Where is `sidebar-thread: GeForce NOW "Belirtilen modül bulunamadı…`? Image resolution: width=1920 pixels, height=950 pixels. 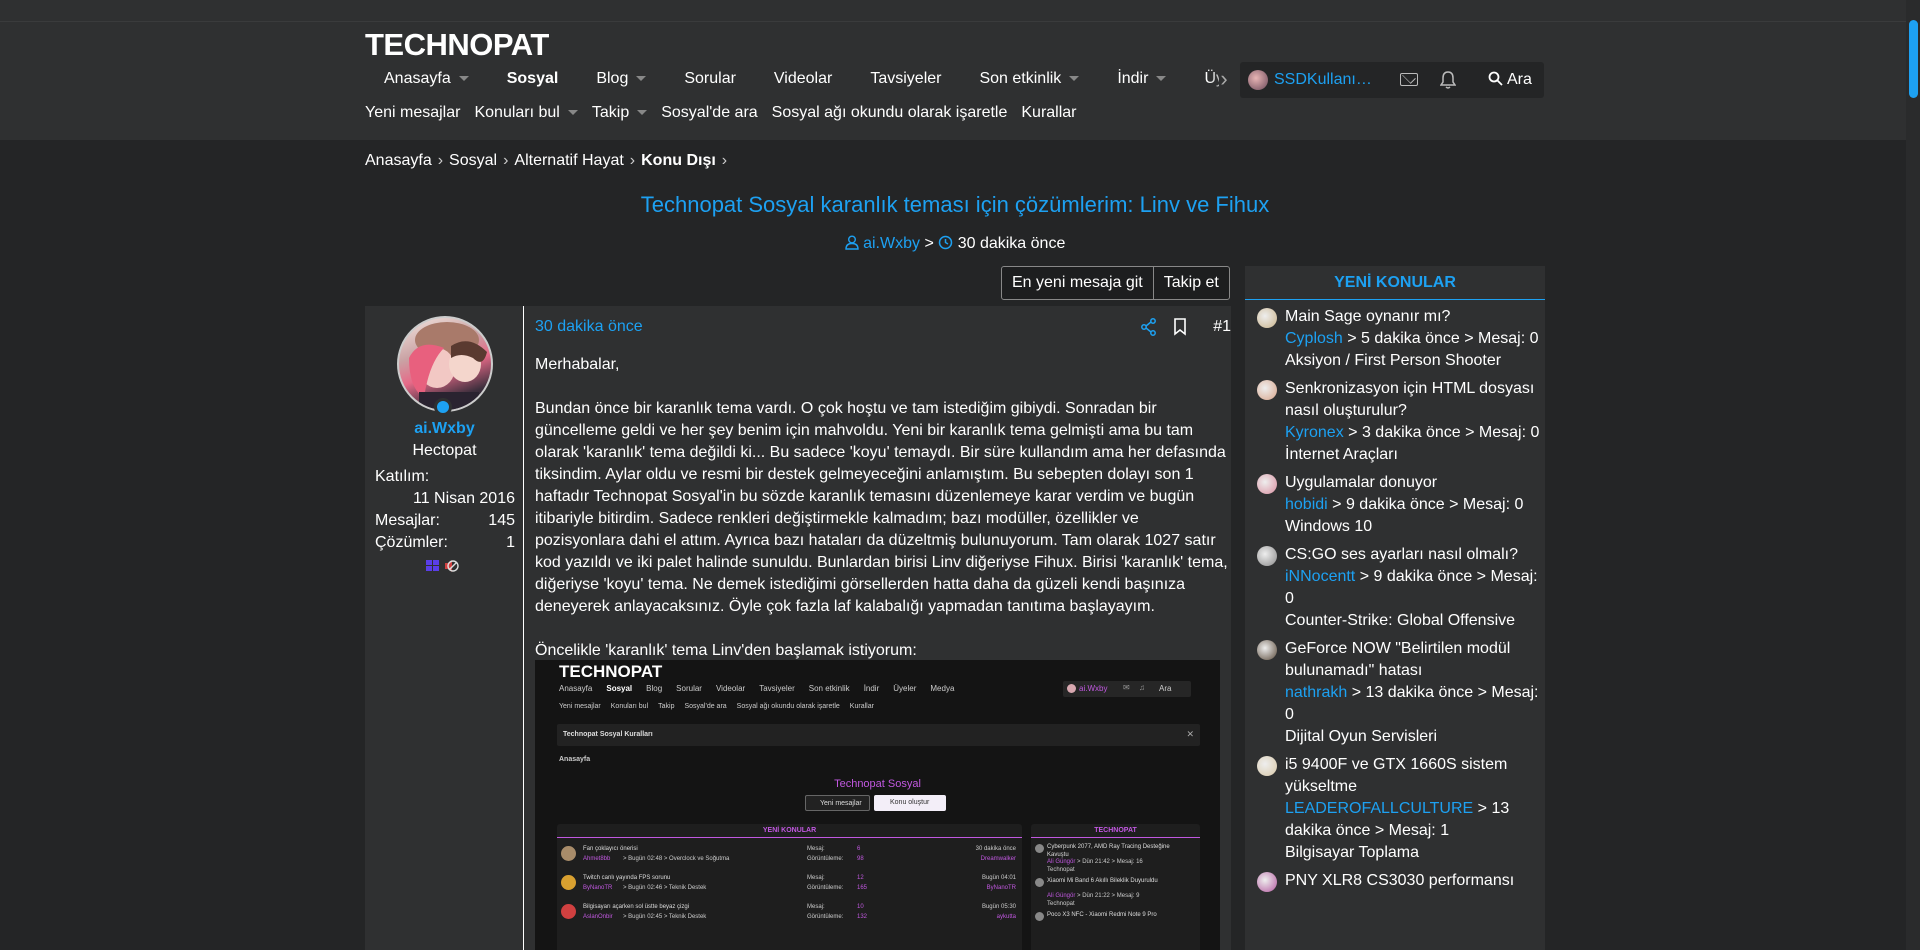
sidebar-thread: GeForce NOW "Belirtilen modül bulunamadı… is located at coordinates (1395, 693).